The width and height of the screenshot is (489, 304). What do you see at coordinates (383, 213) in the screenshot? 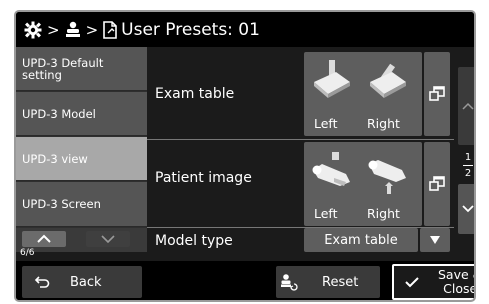
I see `patient-image-right-label: Right` at bounding box center [383, 213].